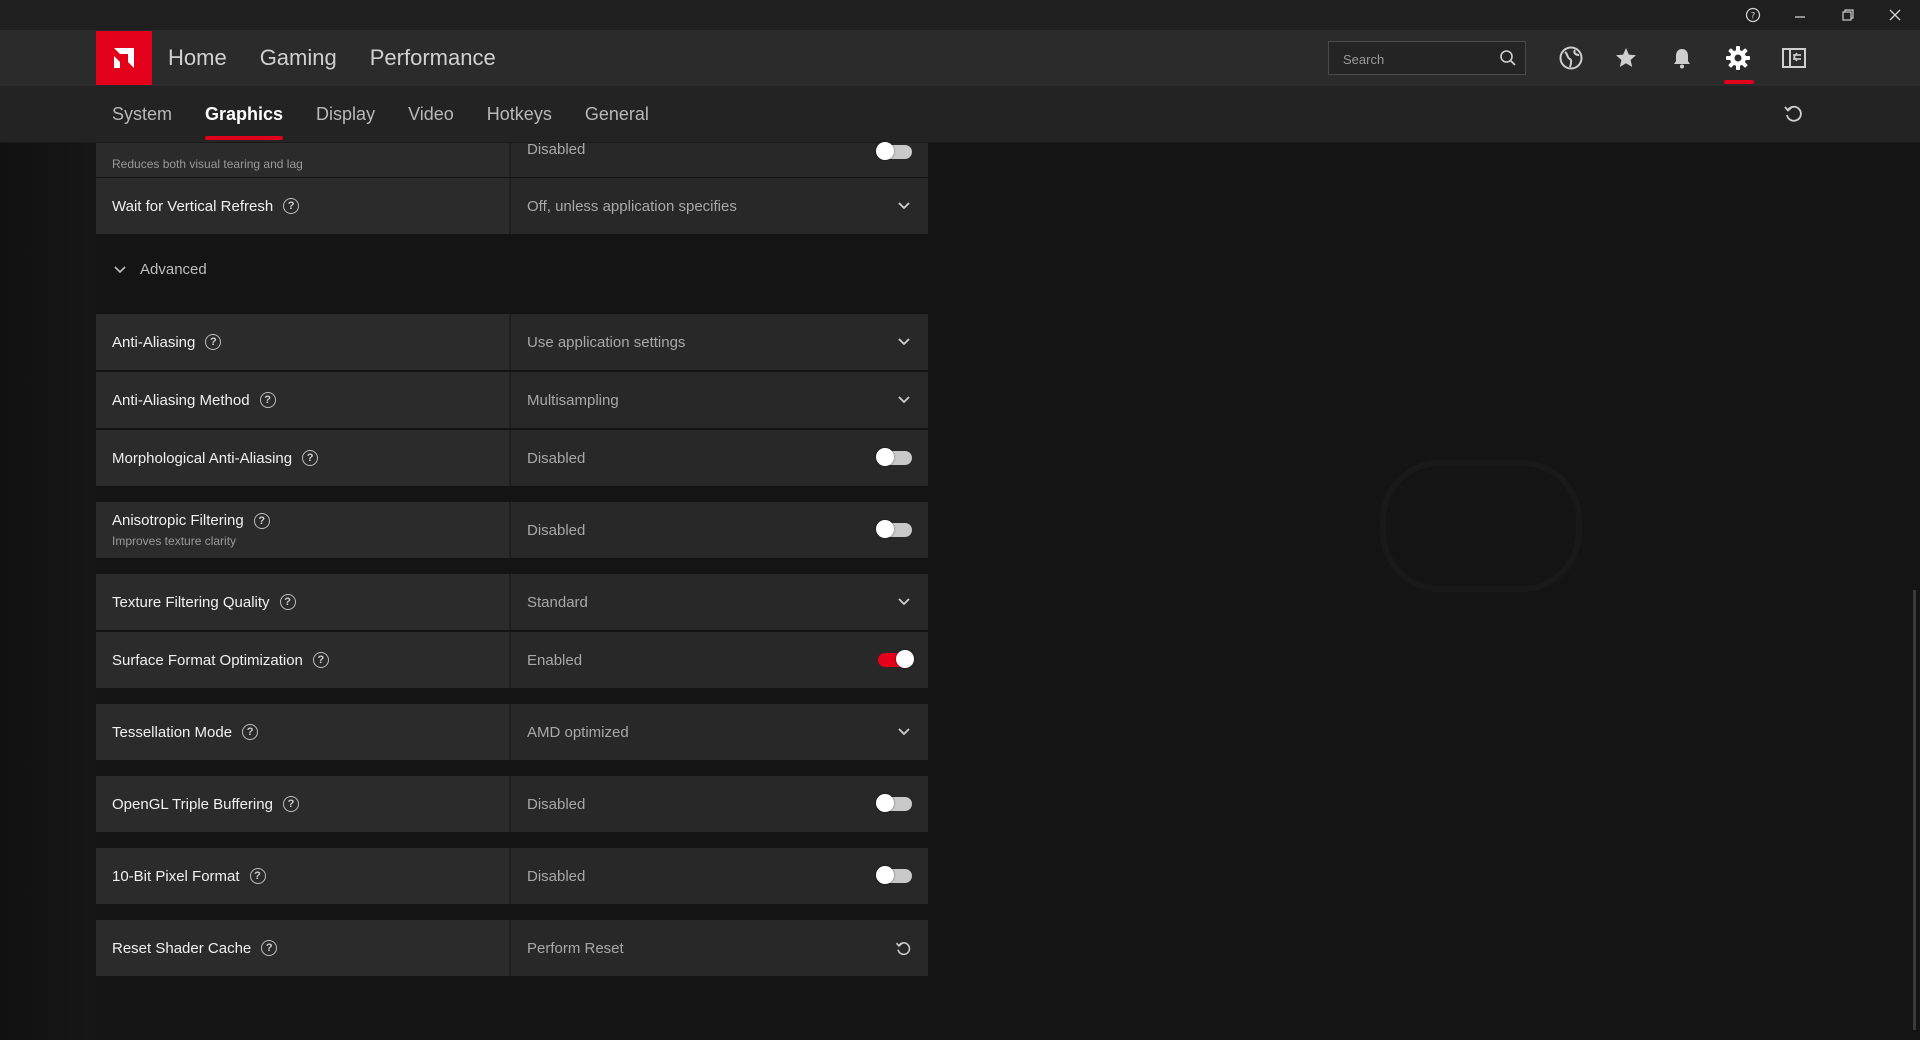 The height and width of the screenshot is (1040, 1920). What do you see at coordinates (719, 948) in the screenshot?
I see `perform-reset-button: Perform Reset` at bounding box center [719, 948].